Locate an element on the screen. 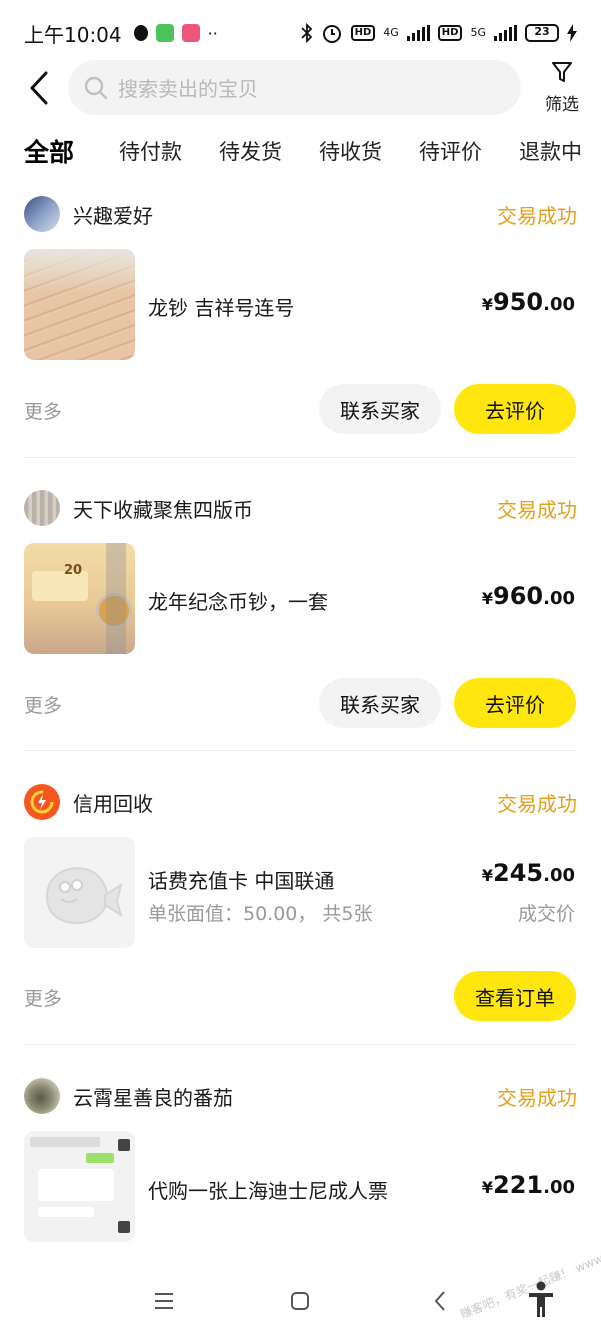  back-arrow-icon is located at coordinates (39, 88).